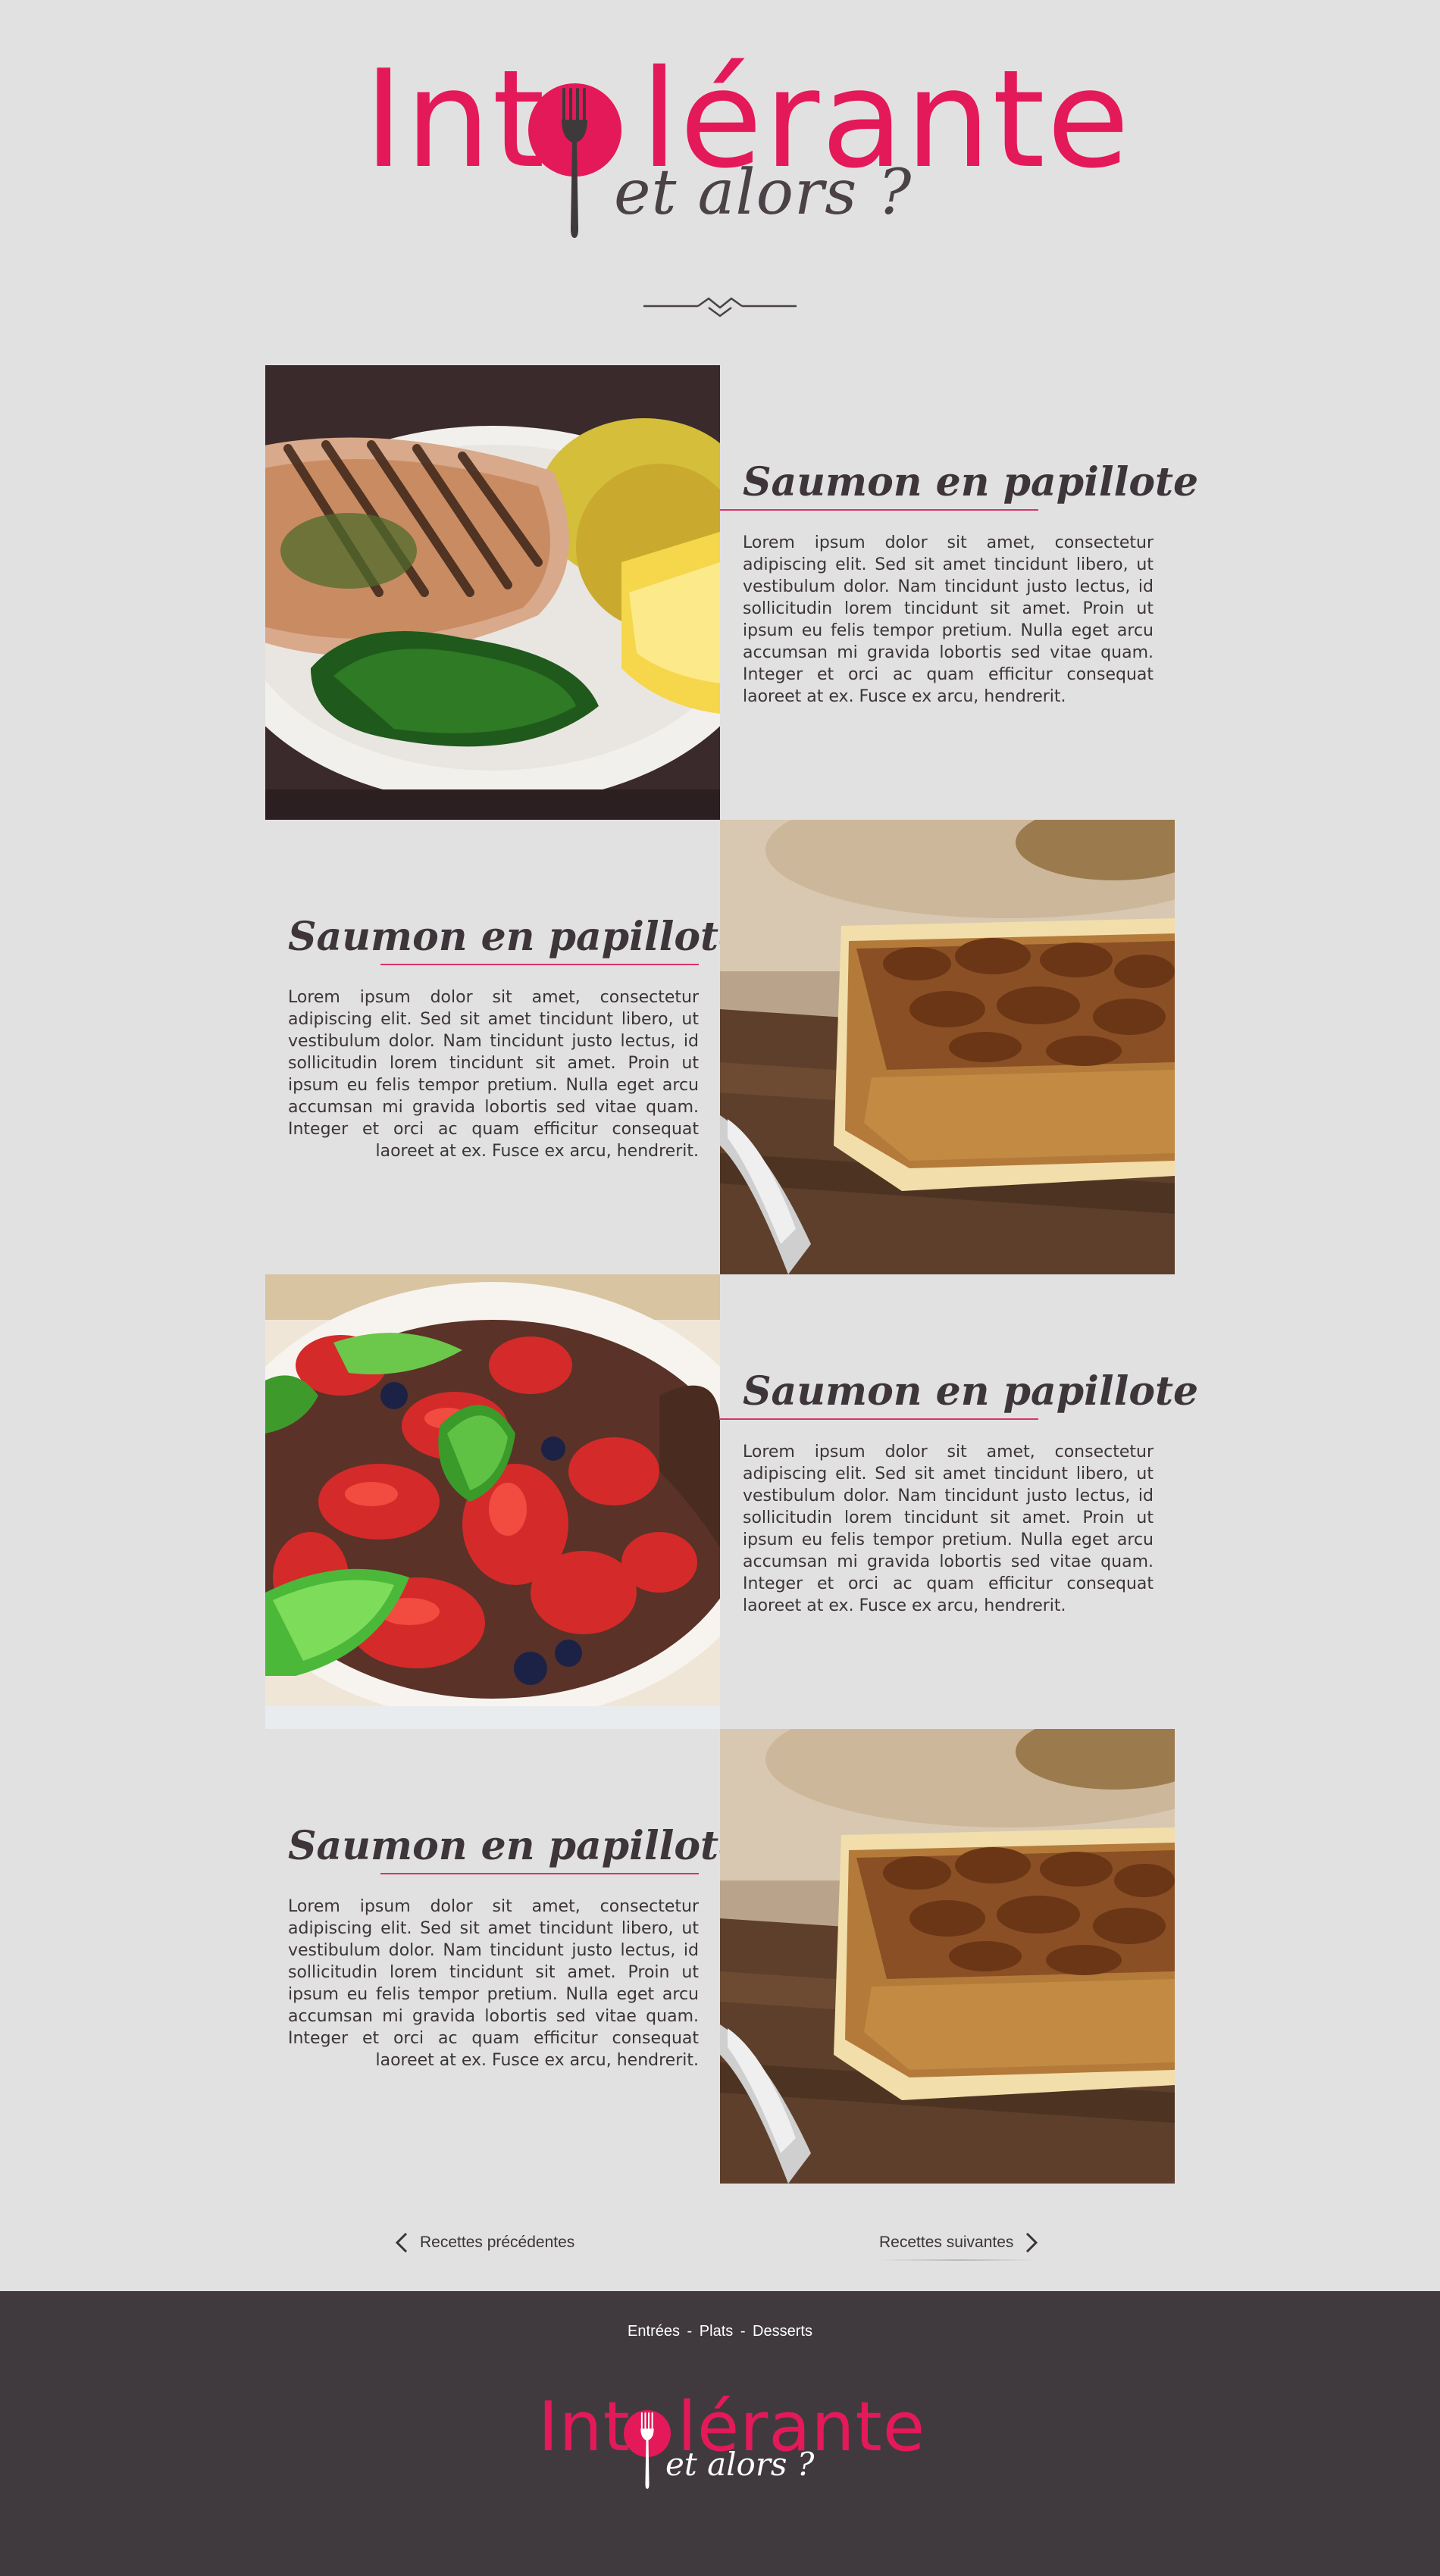  What do you see at coordinates (958, 2260) in the screenshot?
I see `hover-underline` at bounding box center [958, 2260].